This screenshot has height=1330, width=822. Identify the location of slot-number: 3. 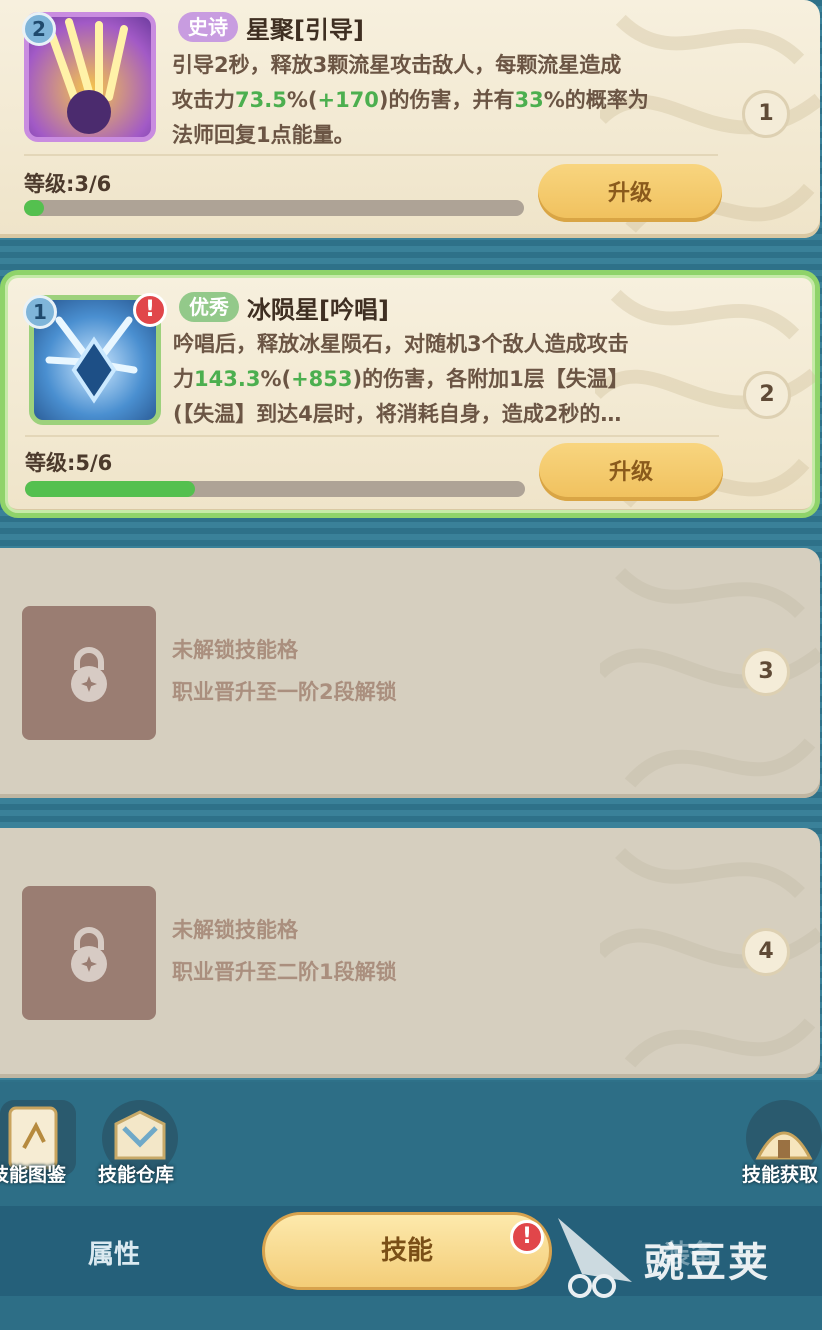
(766, 672).